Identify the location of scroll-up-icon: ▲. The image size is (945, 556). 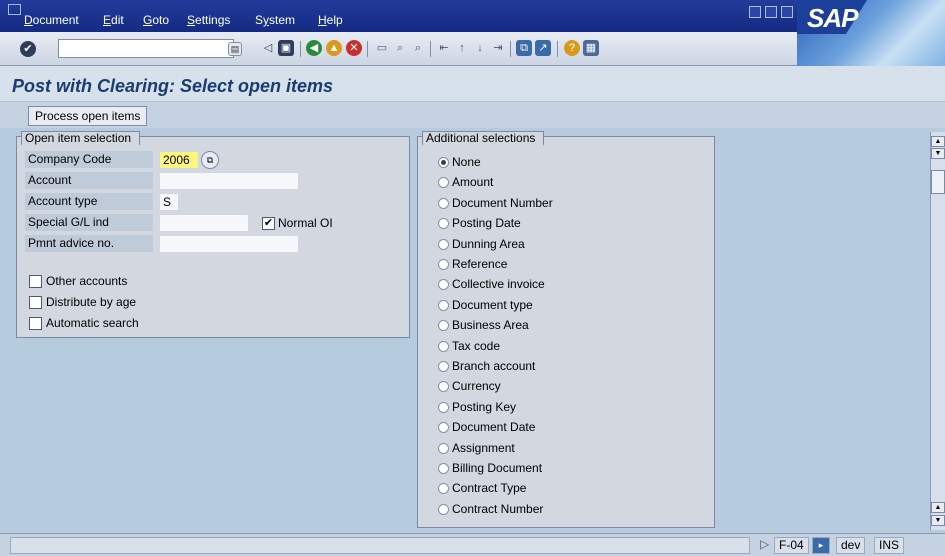
(938, 141).